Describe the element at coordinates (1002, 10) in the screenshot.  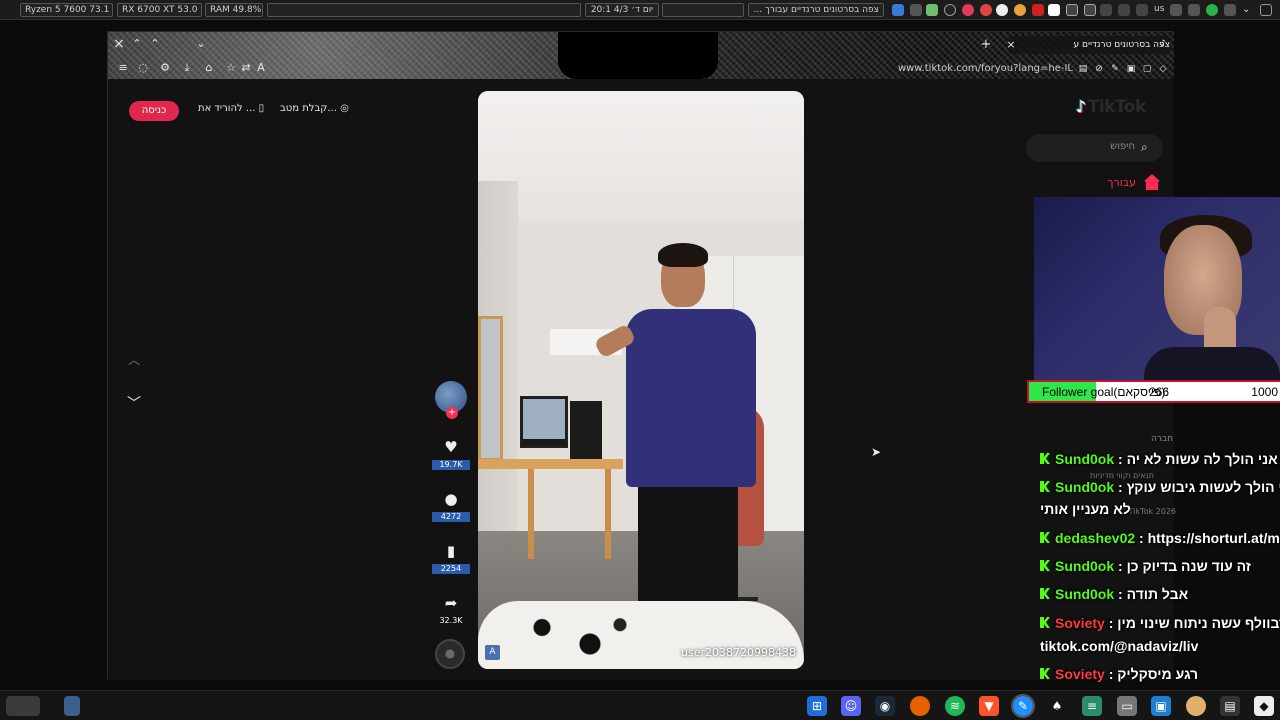
I see `steam-tray-icon` at that location.